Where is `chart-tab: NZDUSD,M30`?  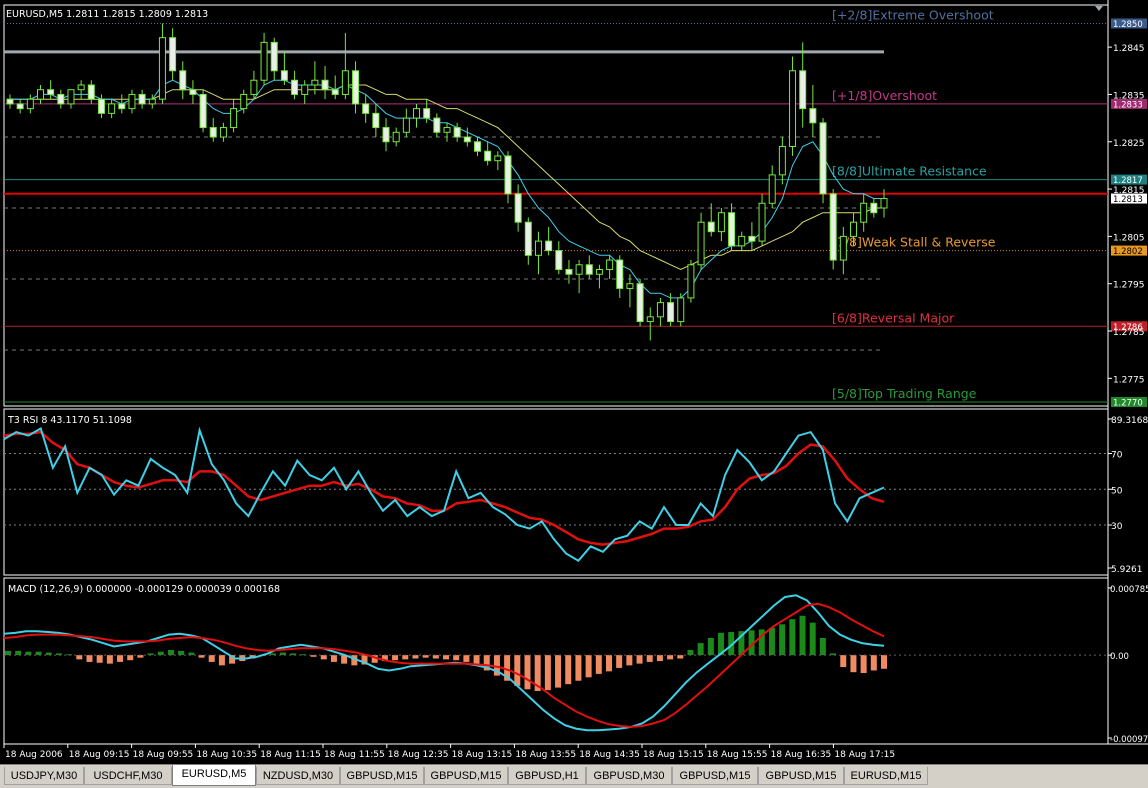
chart-tab: NZDUSD,M30 is located at coordinates (298, 776).